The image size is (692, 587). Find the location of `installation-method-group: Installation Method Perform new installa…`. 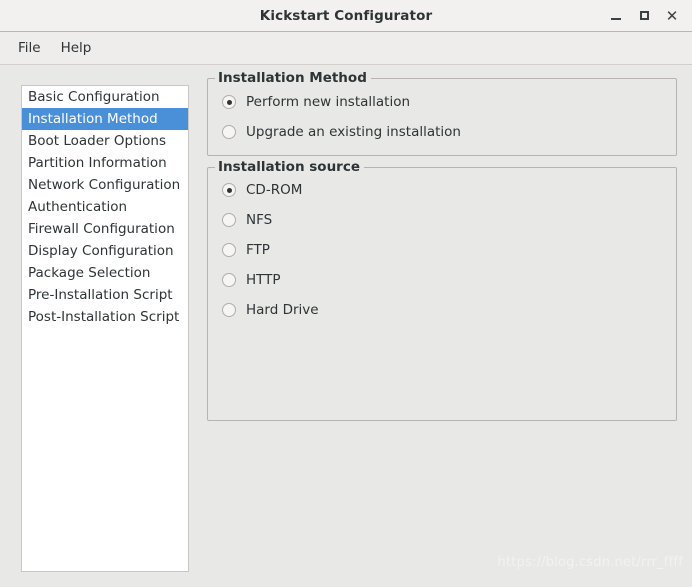

installation-method-group: Installation Method Perform new installa… is located at coordinates (442, 113).